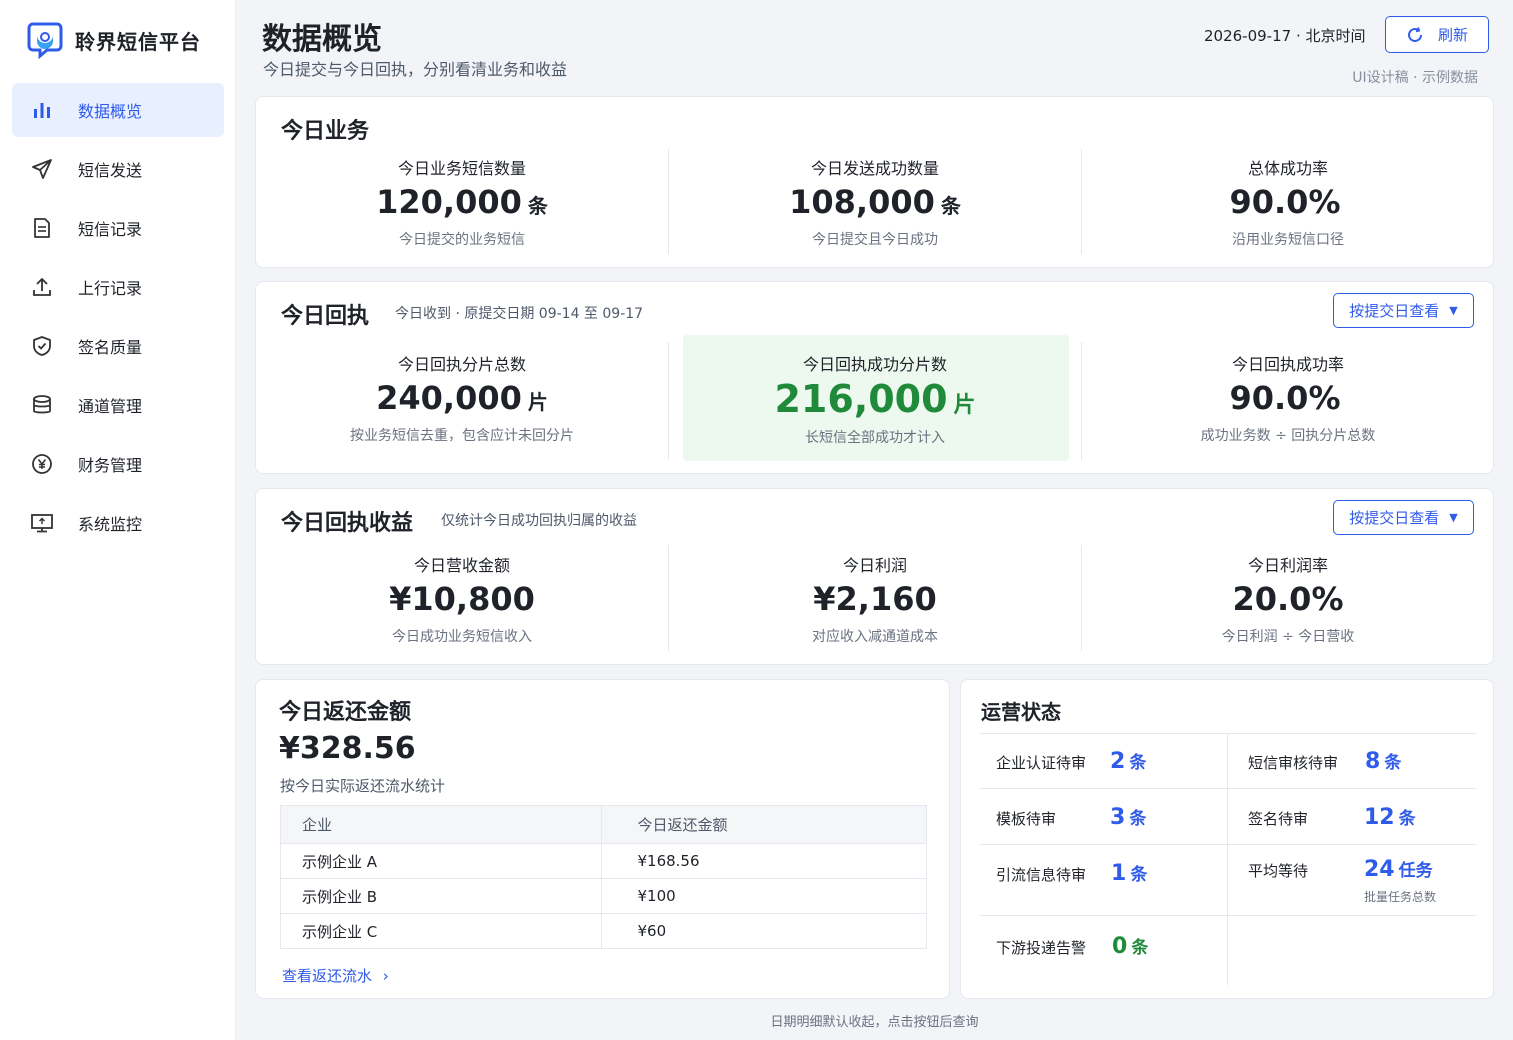  What do you see at coordinates (861, 399) in the screenshot?
I see `metric-value: 216,000` at bounding box center [861, 399].